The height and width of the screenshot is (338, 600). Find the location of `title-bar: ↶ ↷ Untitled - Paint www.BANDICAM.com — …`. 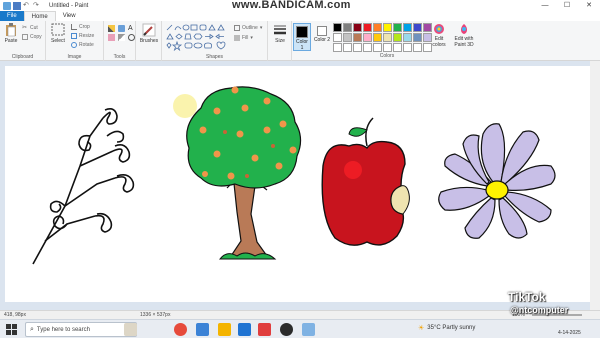

title-bar: ↶ ↷ Untitled - Paint www.BANDICAM.com — … is located at coordinates (300, 5).